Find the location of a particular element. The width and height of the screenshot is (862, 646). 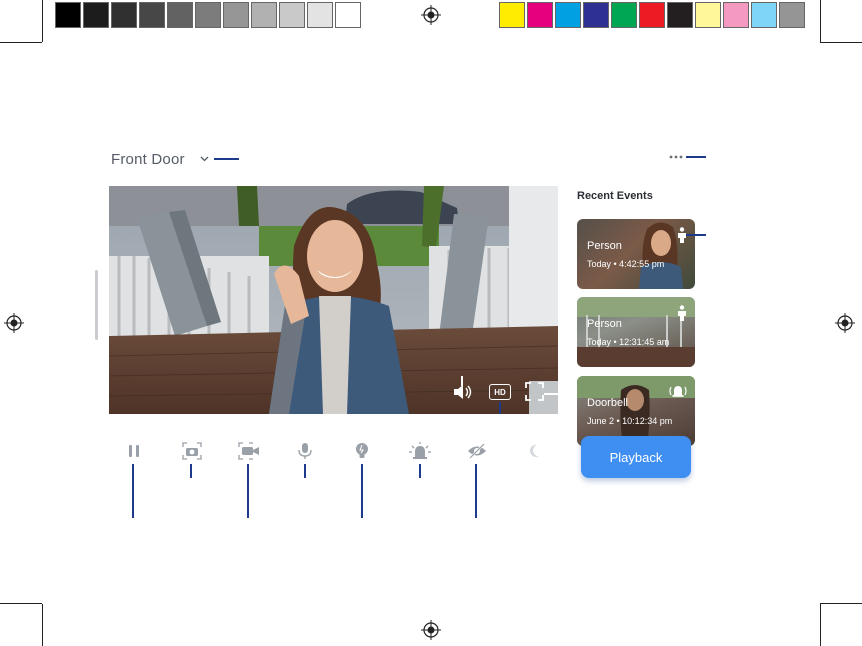

record-icon is located at coordinates (248, 451).